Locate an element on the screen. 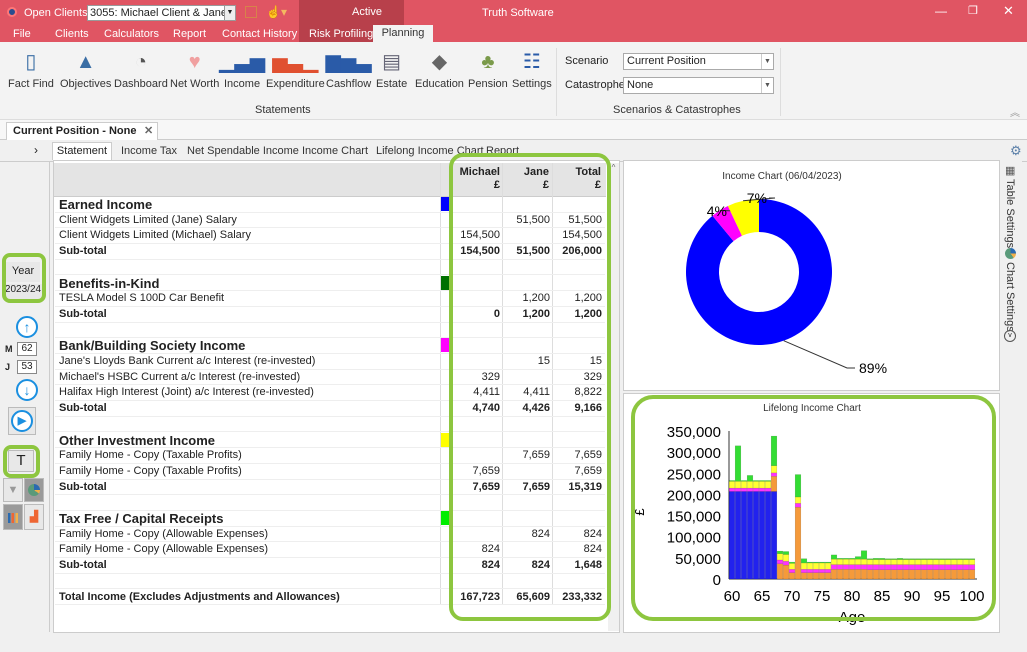 This screenshot has width=1027, height=652. column-header-michael: Michael £ is located at coordinates (476, 179).